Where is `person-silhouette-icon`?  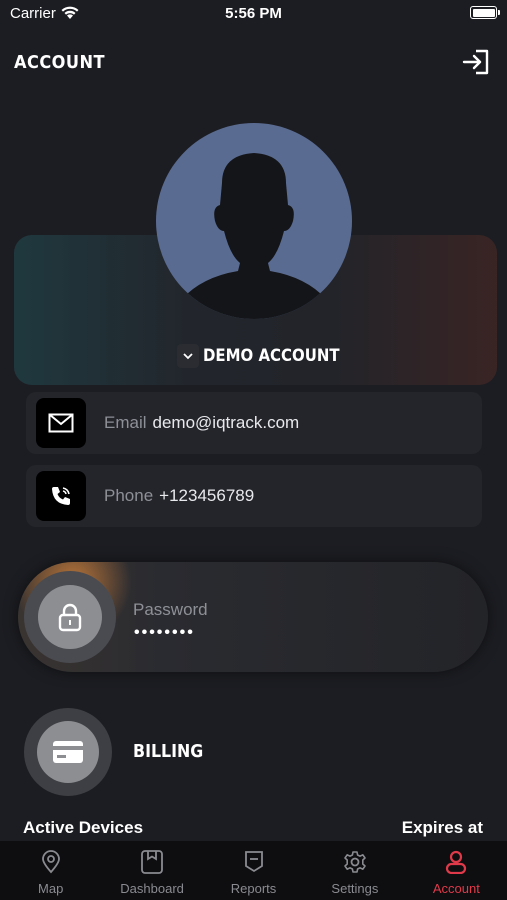 person-silhouette-icon is located at coordinates (254, 236).